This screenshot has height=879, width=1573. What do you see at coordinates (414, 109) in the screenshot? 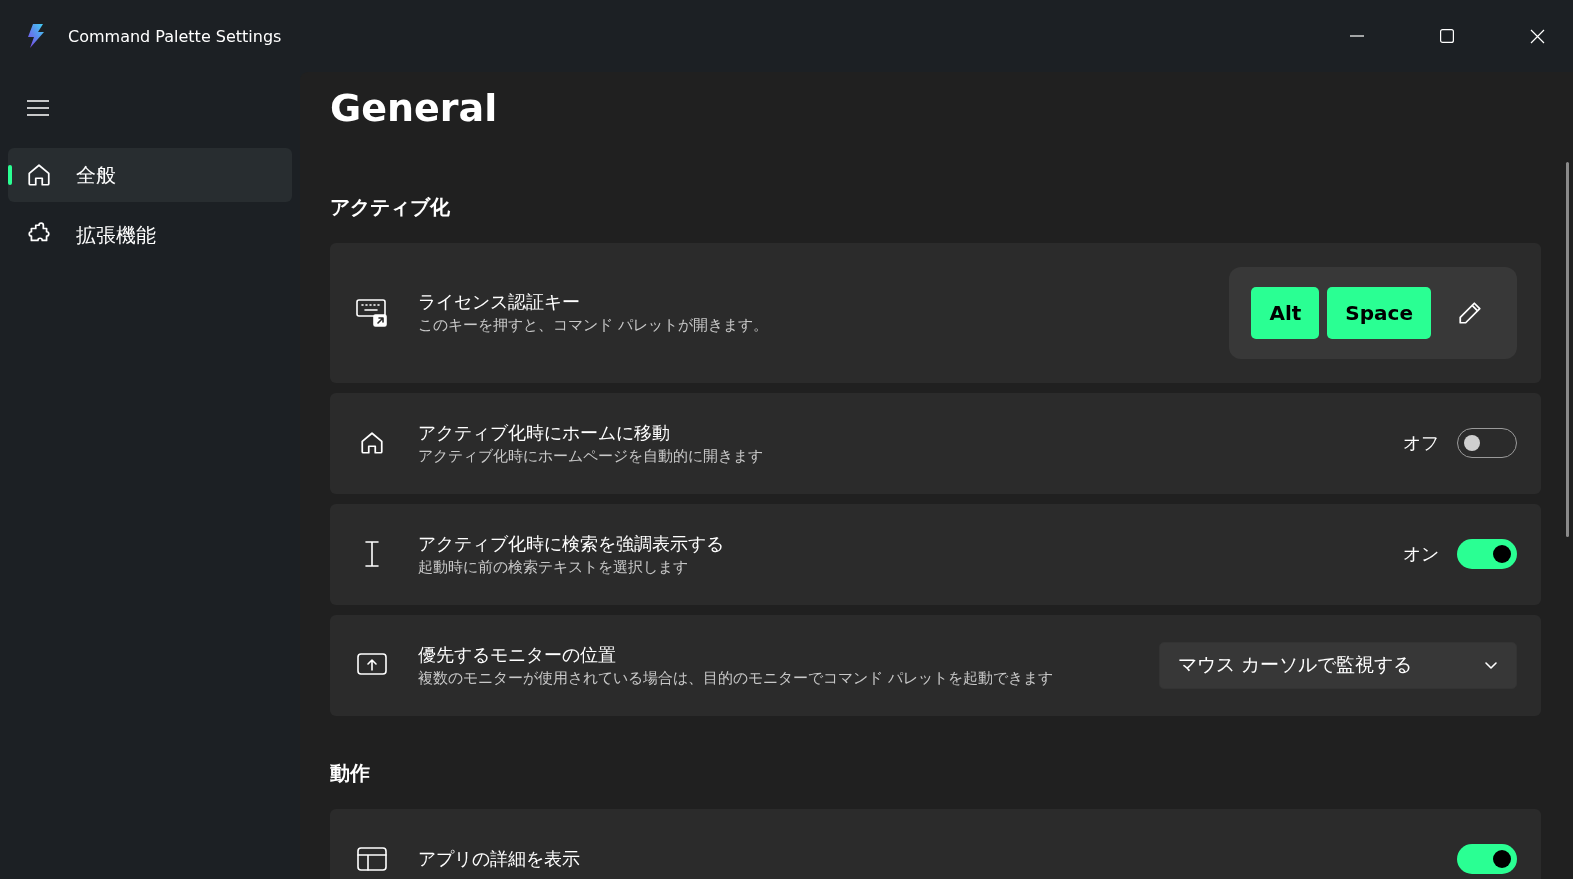
I see `page-title: General` at bounding box center [414, 109].